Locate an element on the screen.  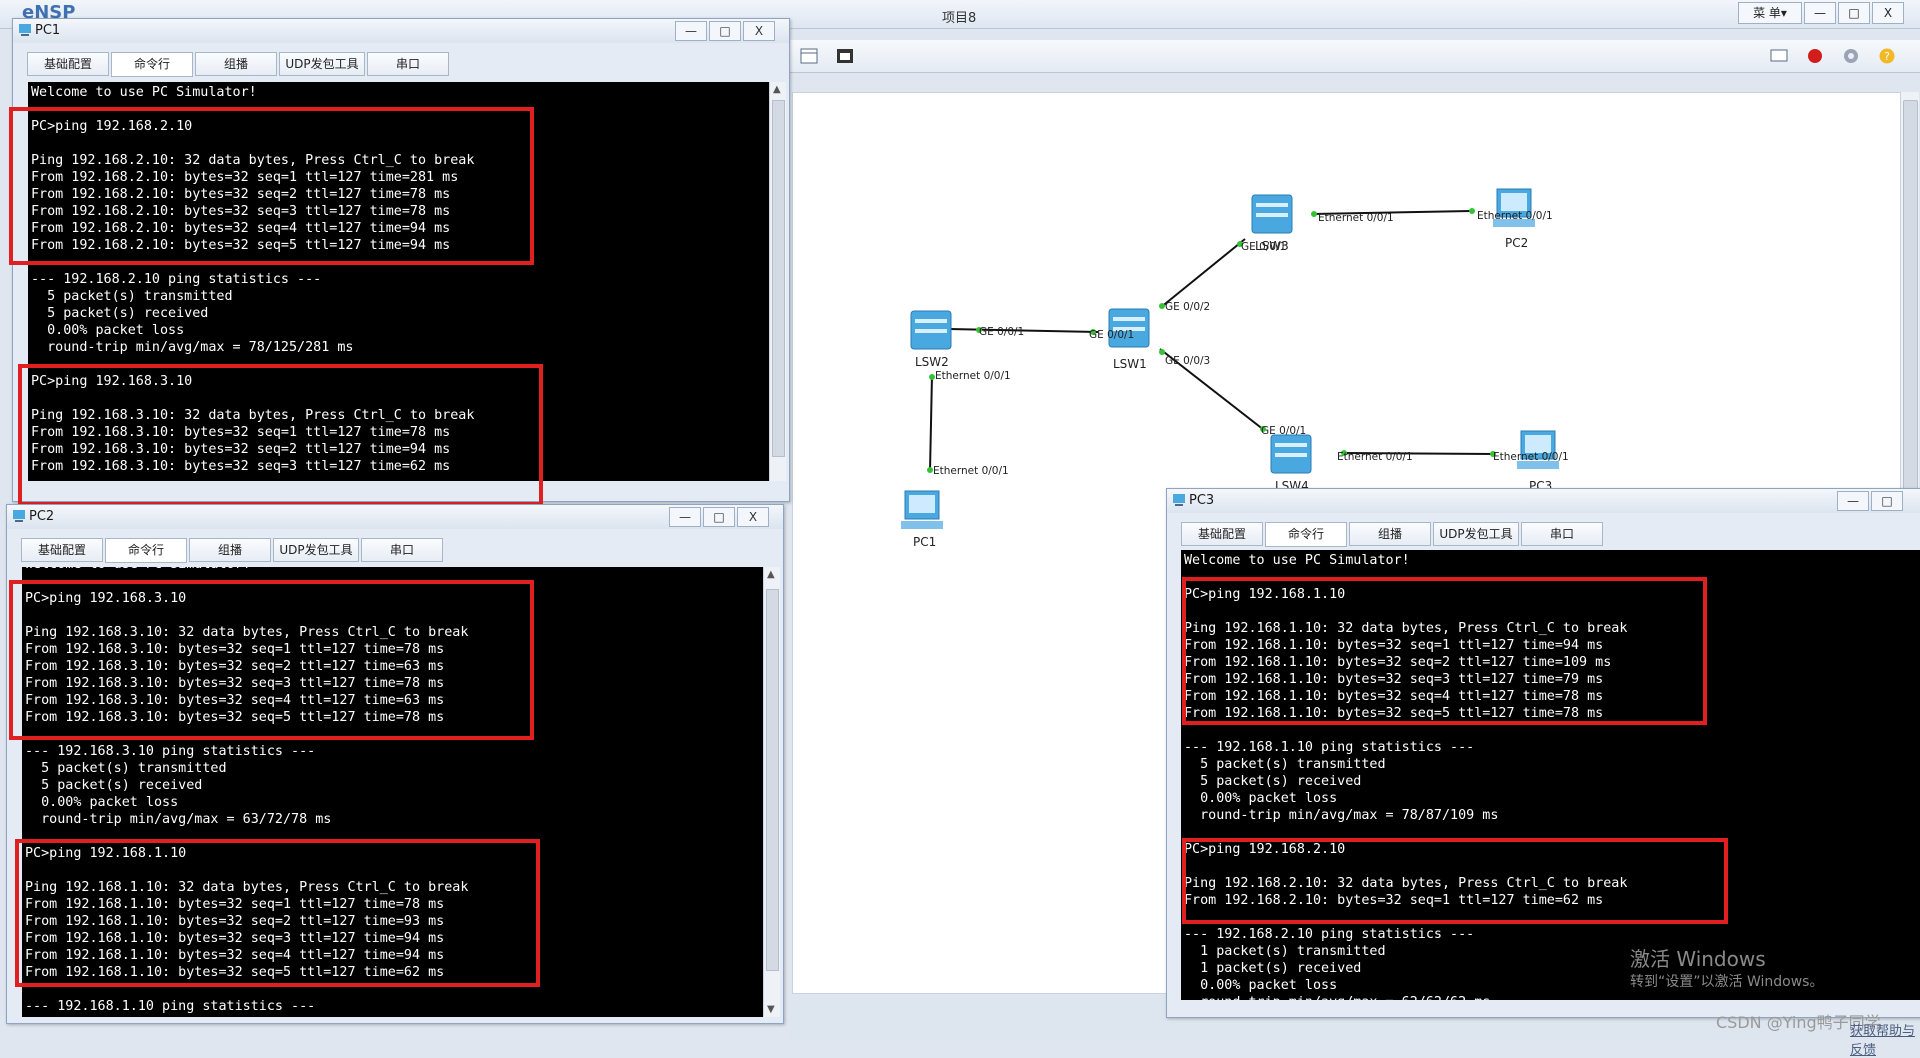
pc2-title: PC2 is located at coordinates (42, 516).